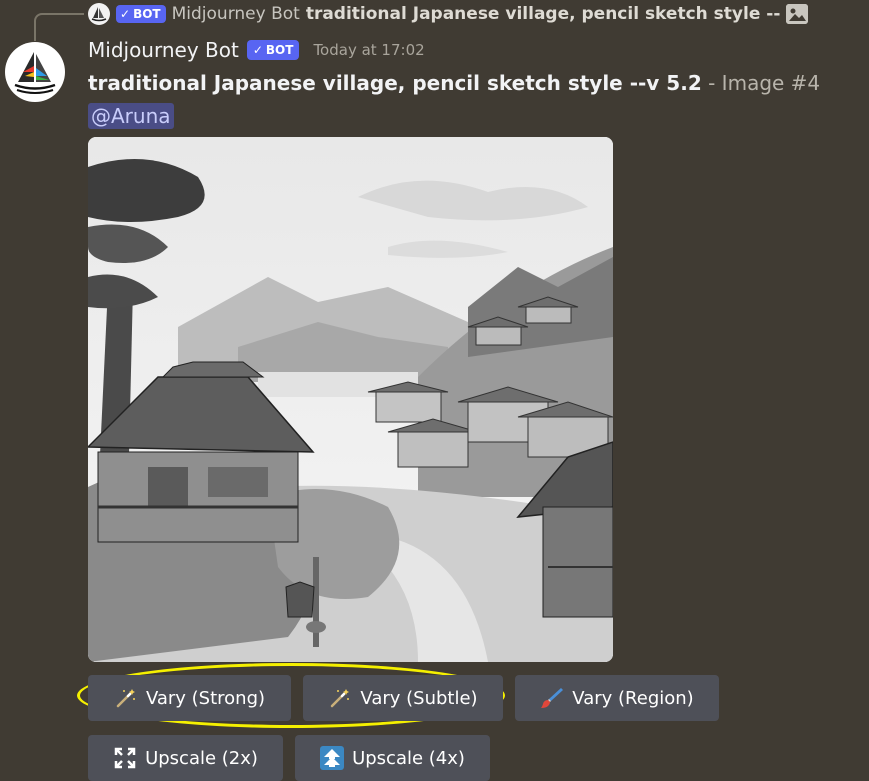 This screenshot has width=869, height=781. I want to click on image-number: - Image #4, so click(761, 83).